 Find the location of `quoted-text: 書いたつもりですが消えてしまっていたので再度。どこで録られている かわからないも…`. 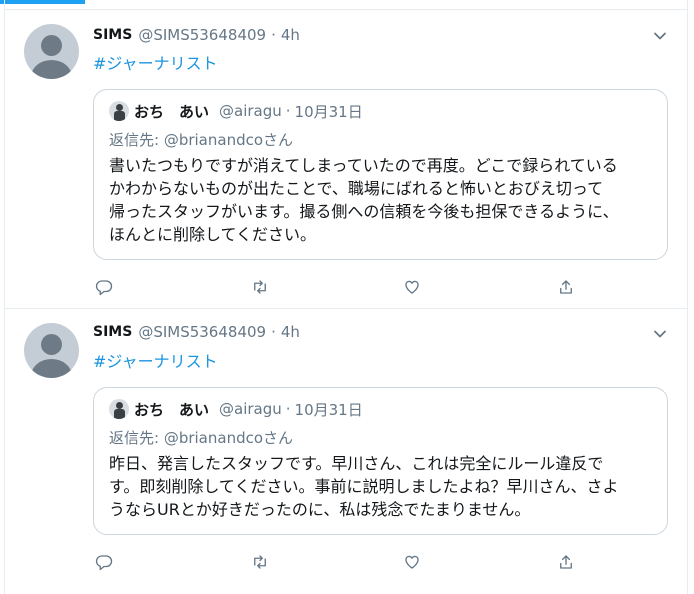

quoted-text: 書いたつもりですが消えてしまっていたので再度。どこで録られている かわからないも… is located at coordinates (383, 200).